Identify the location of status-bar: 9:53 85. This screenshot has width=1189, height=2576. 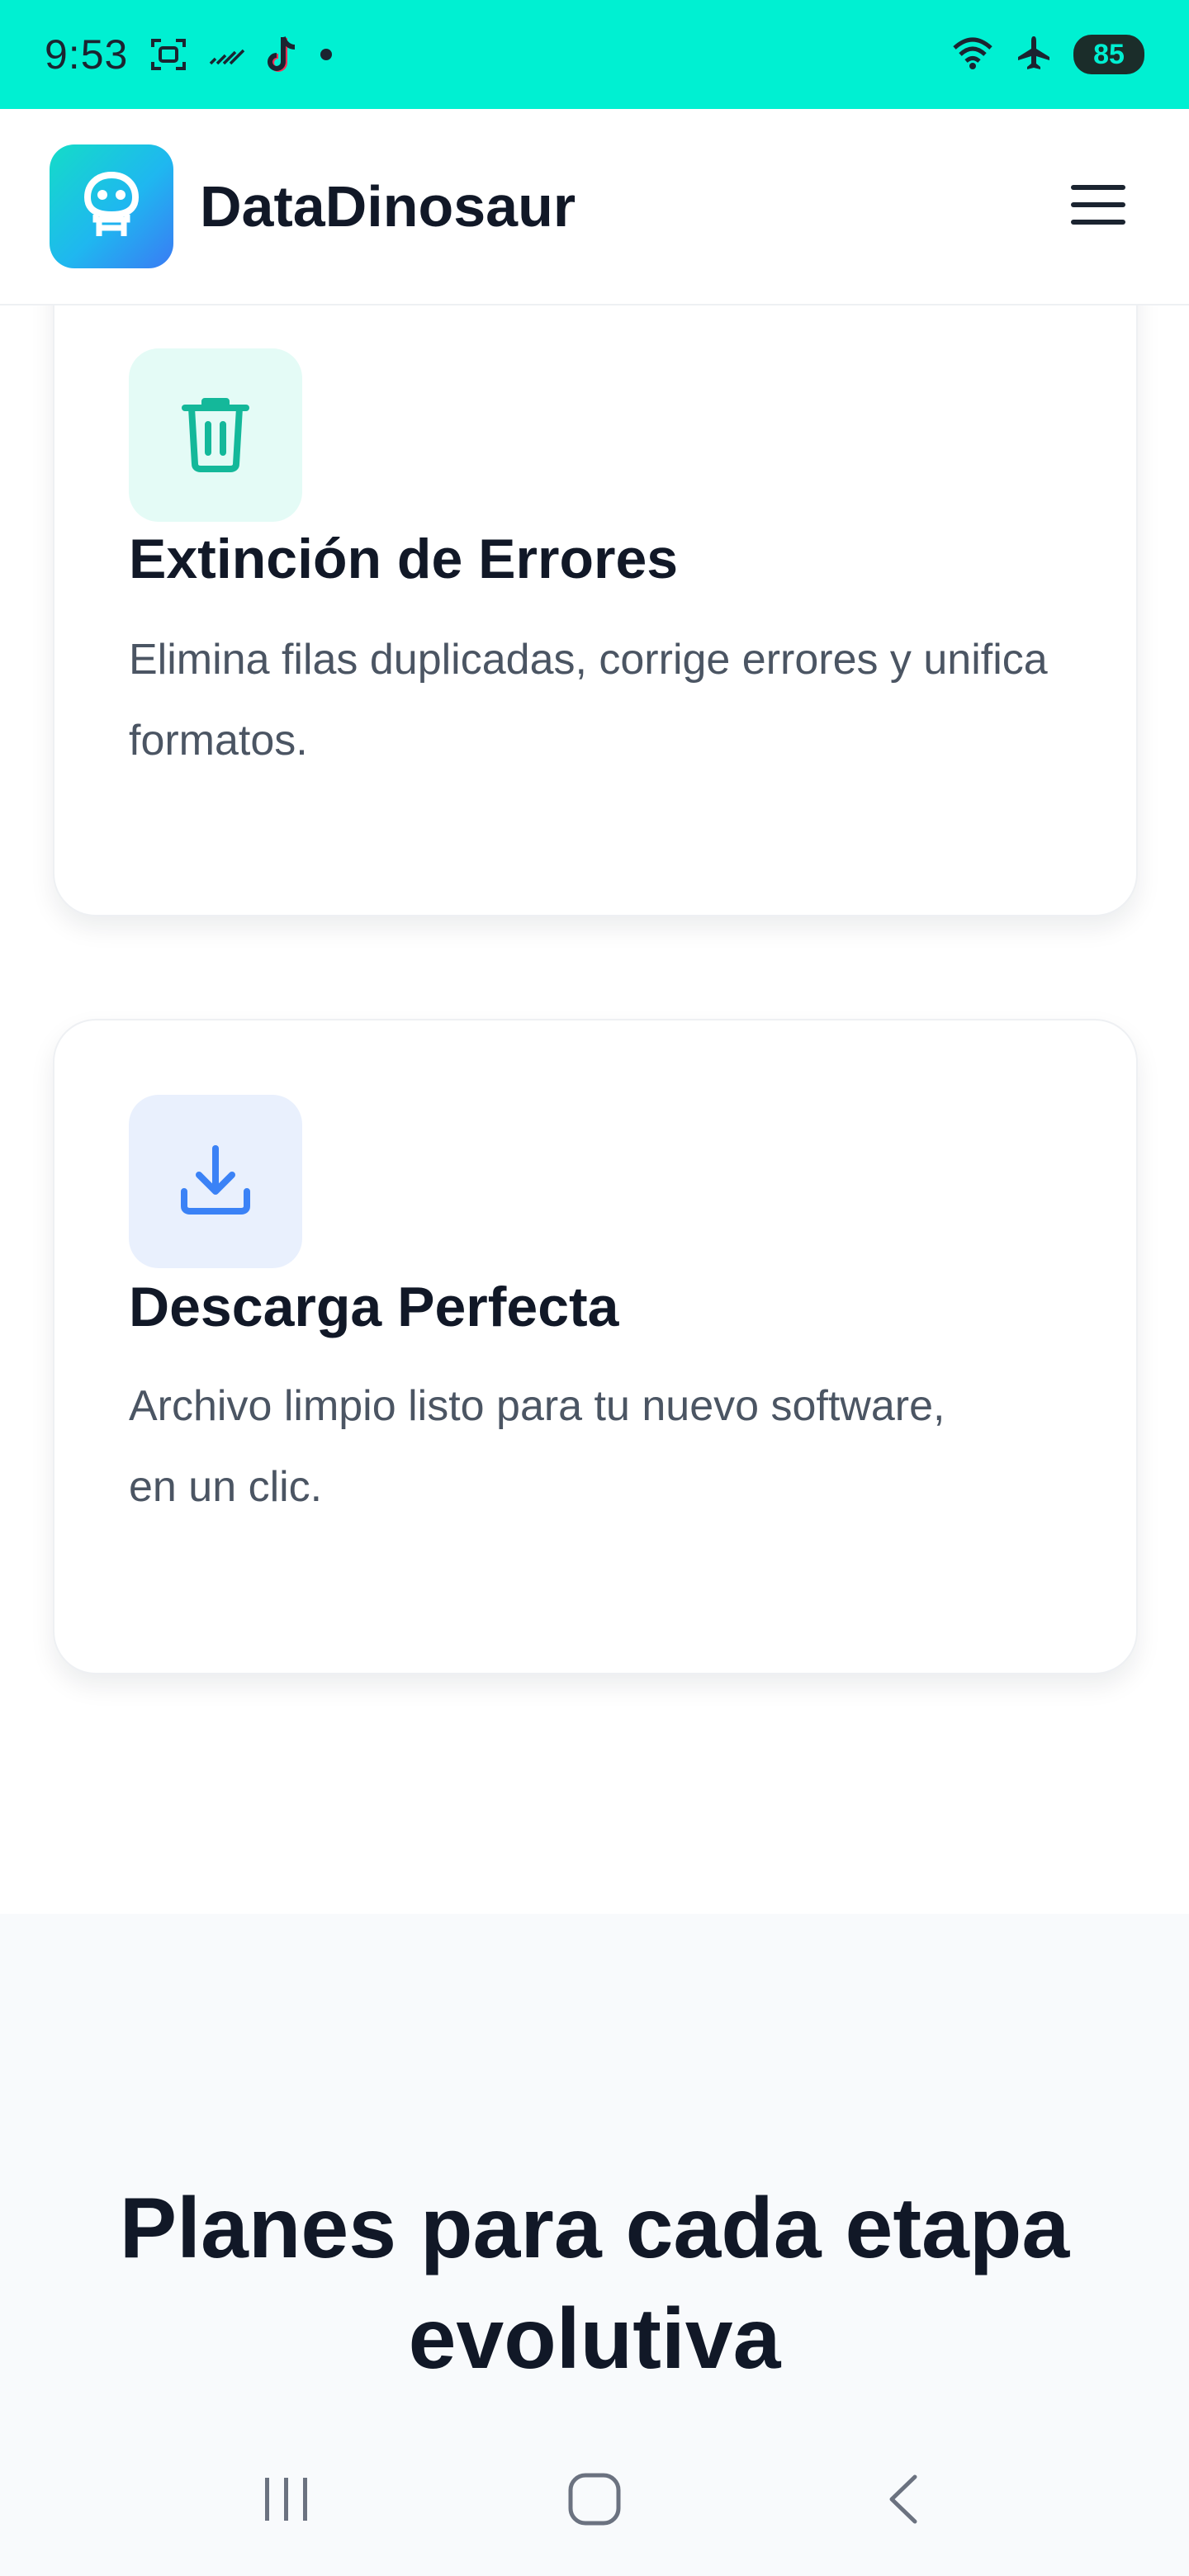
(594, 54).